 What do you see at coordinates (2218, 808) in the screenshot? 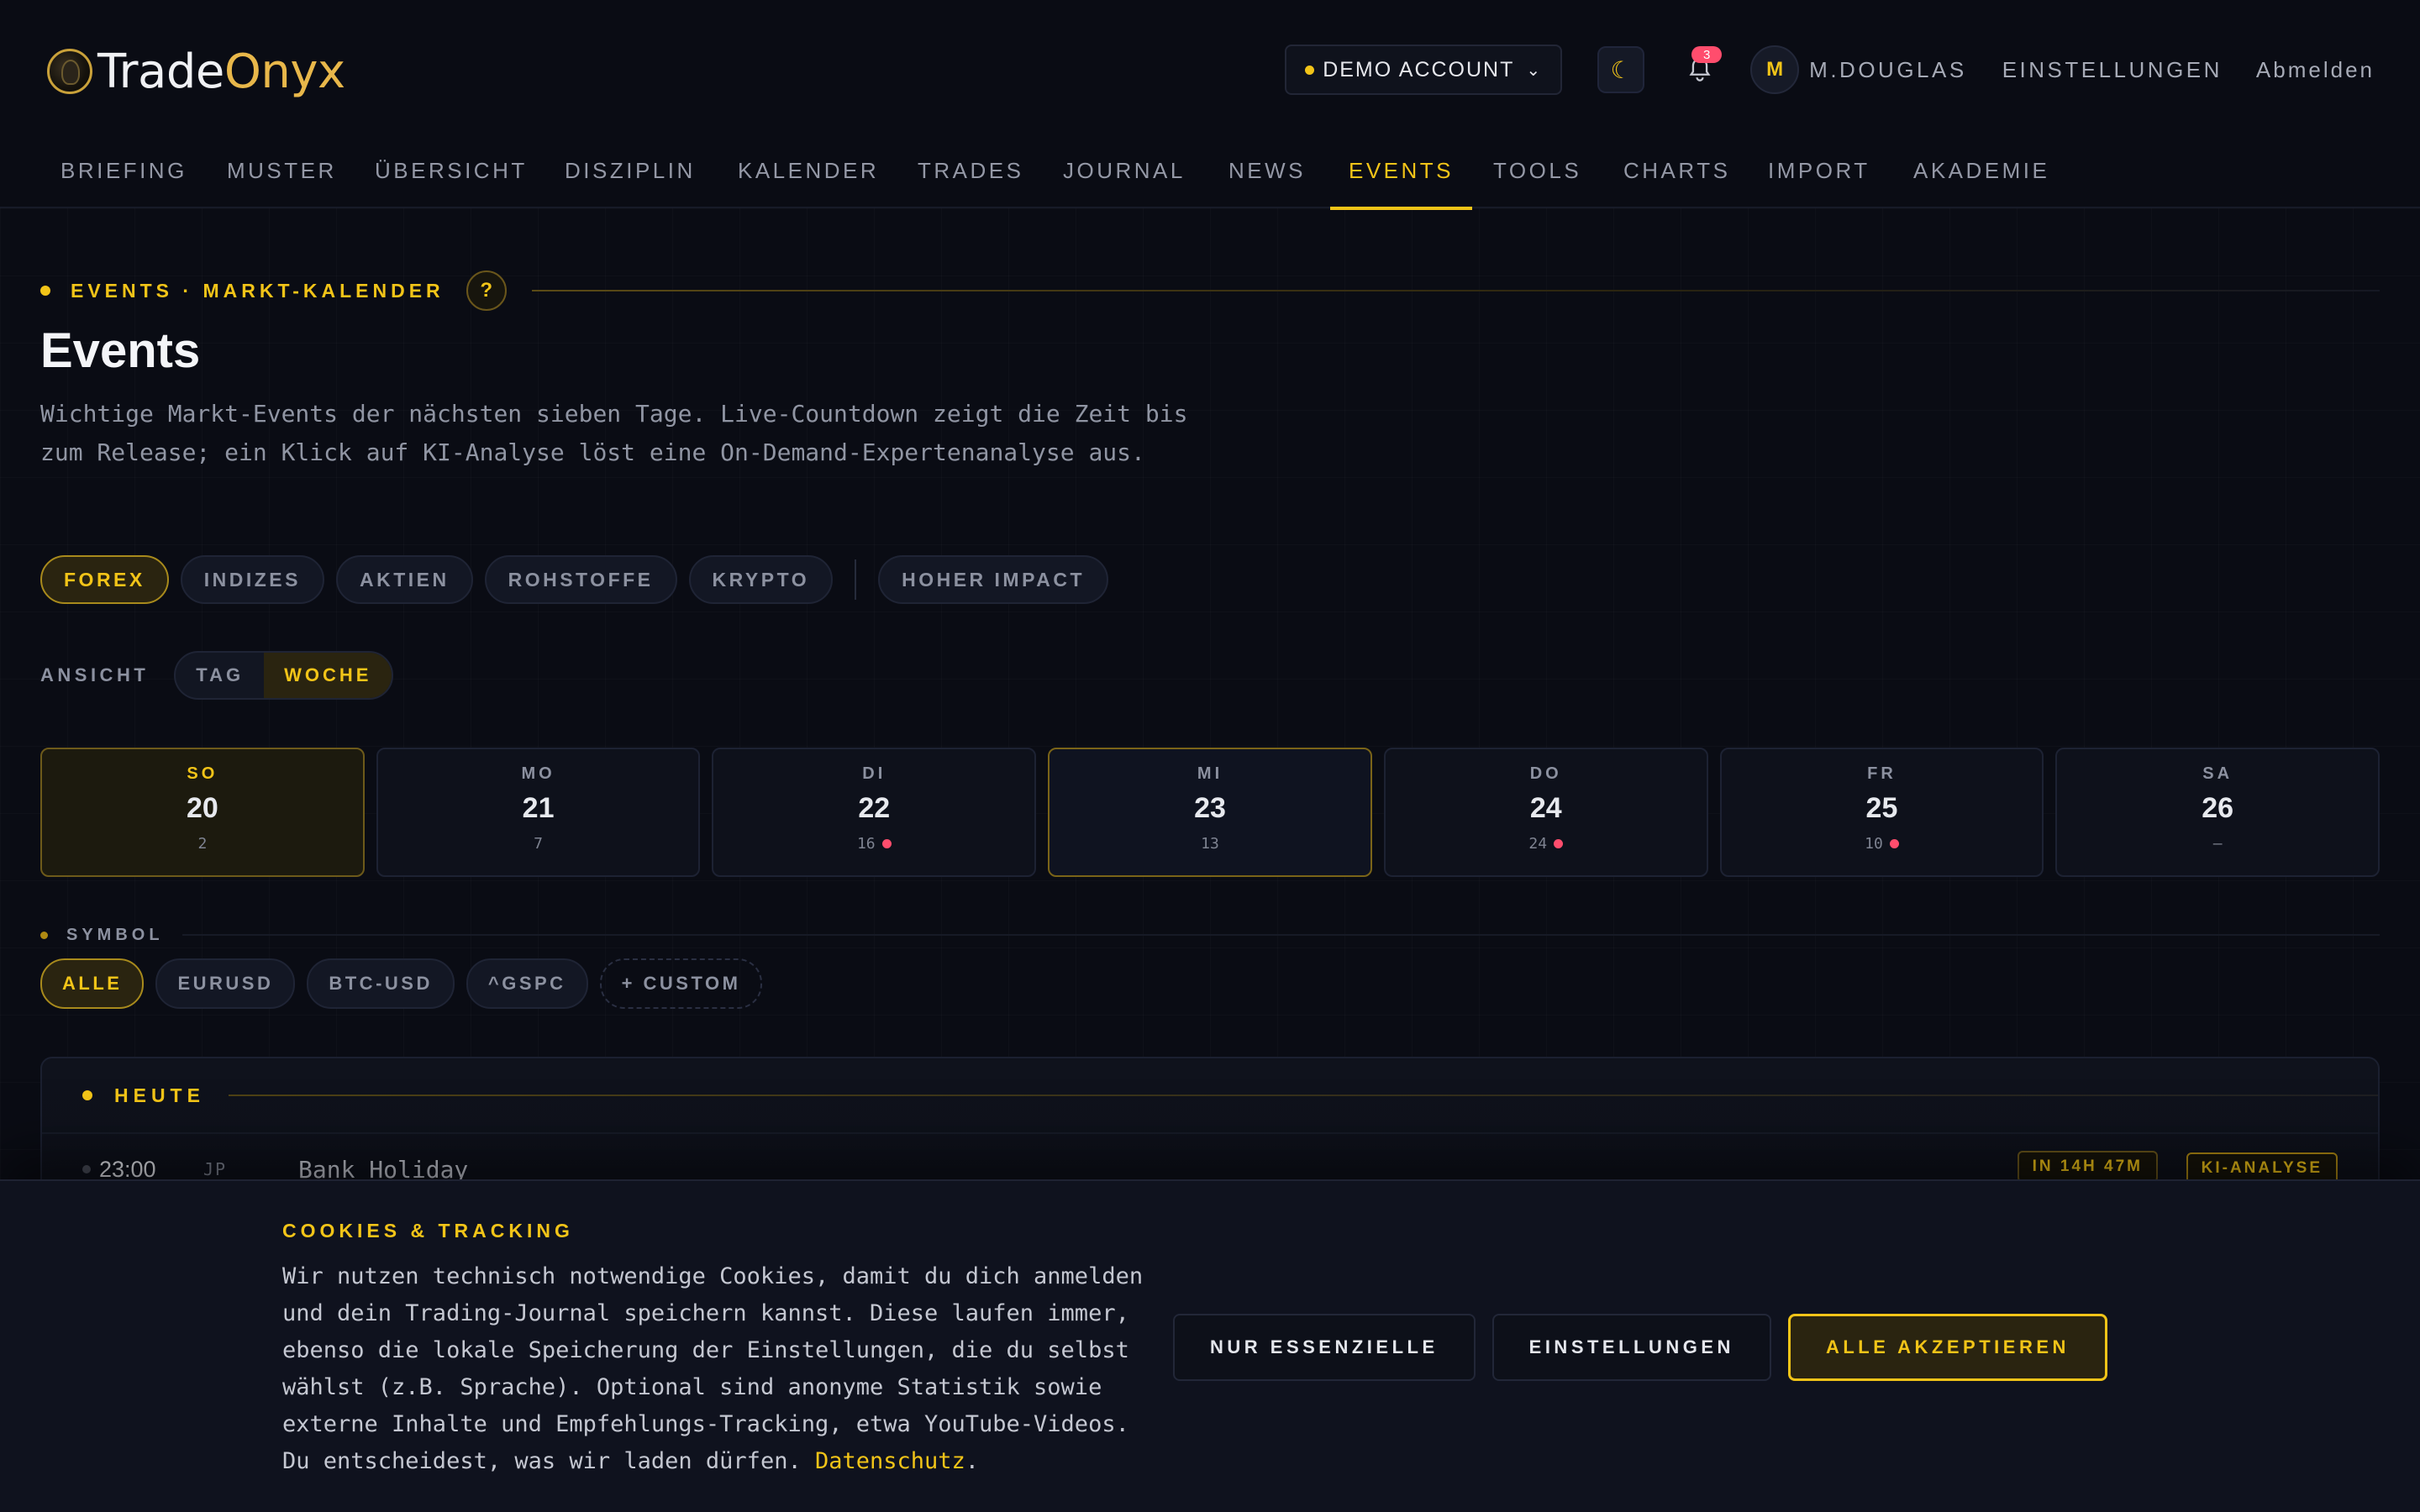
I see `day-number: 26` at bounding box center [2218, 808].